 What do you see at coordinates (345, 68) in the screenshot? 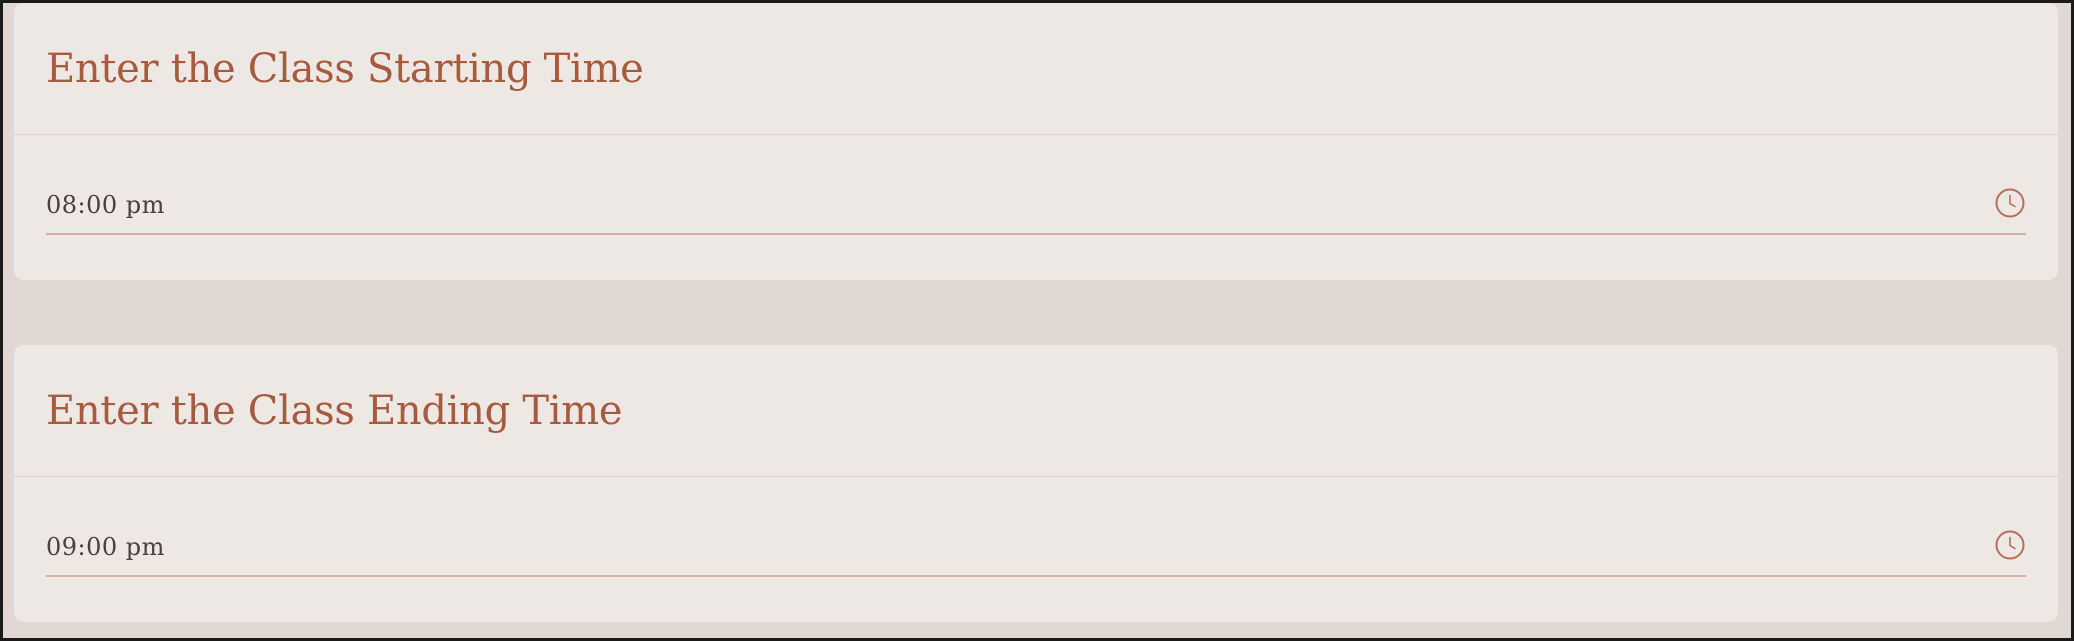
I see `start-time-title: Enter the Class Starting Time` at bounding box center [345, 68].